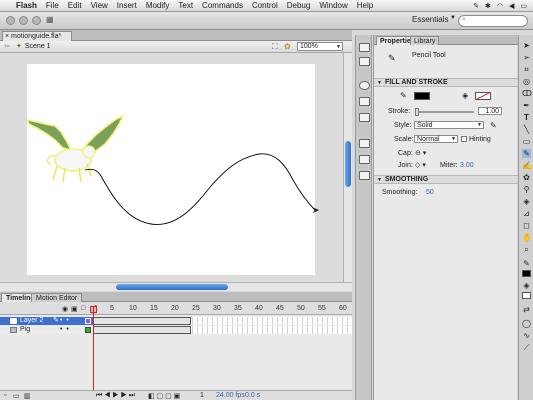 The width and height of the screenshot is (533, 400). Describe the element at coordinates (172, 287) in the screenshot. I see `horizontal-scroll-thumb` at that location.